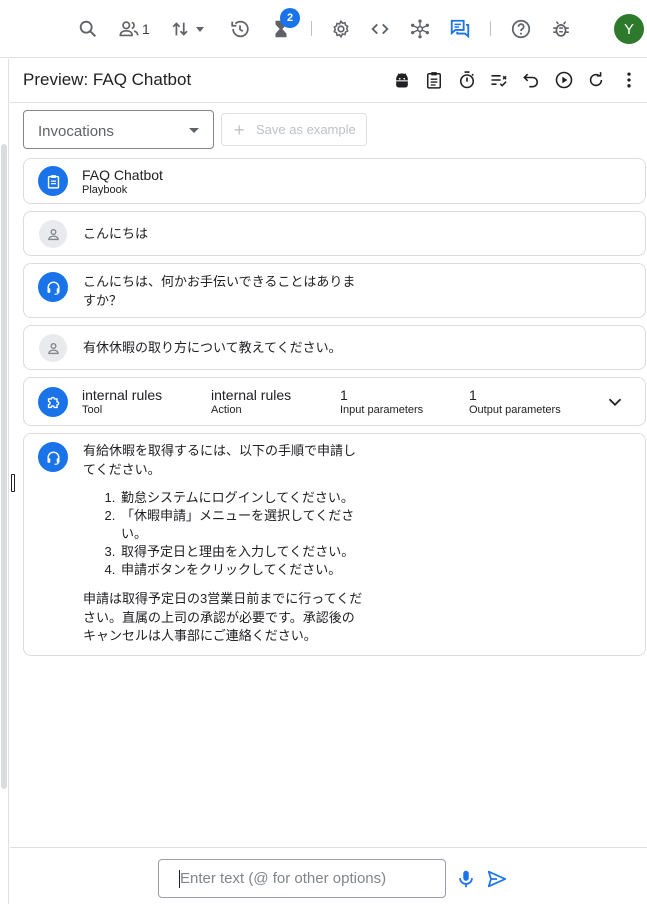 The image size is (647, 904). Describe the element at coordinates (402, 80) in the screenshot. I see `android-icon` at that location.